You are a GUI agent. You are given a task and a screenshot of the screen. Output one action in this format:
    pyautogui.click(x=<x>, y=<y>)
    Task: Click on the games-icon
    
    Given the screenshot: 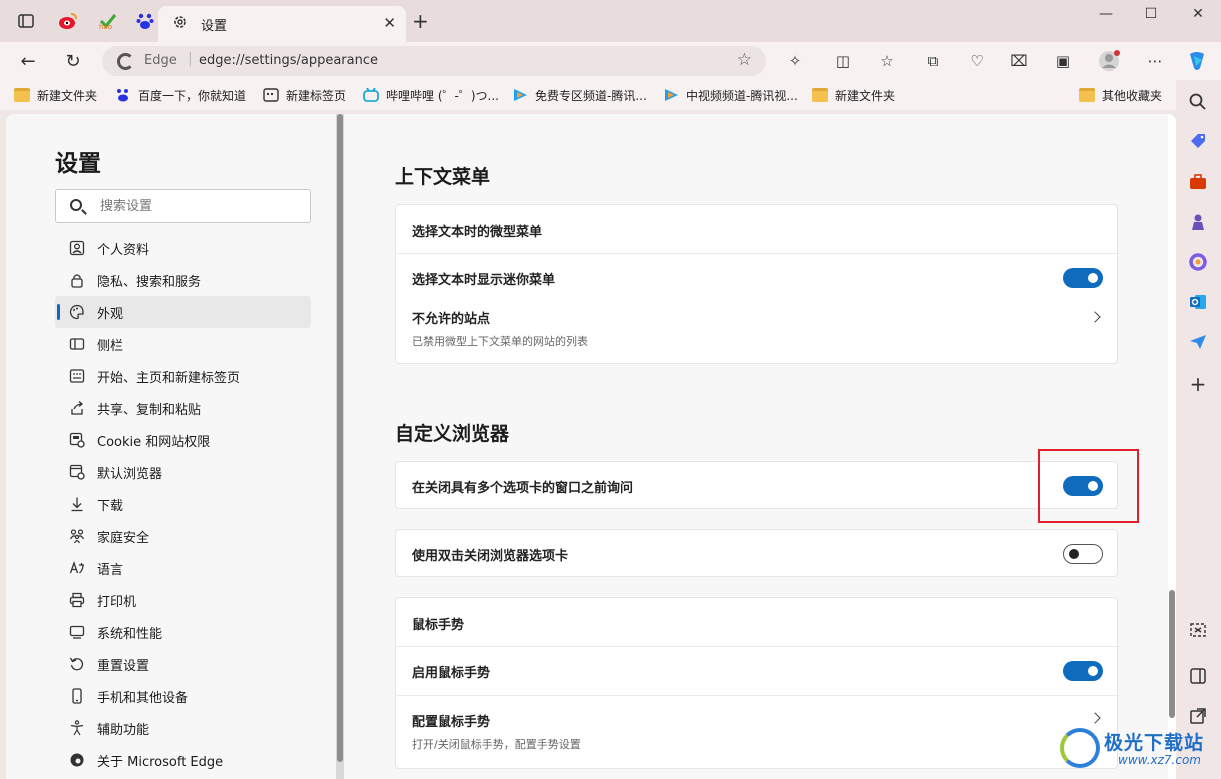 What is the action you would take?
    pyautogui.click(x=1198, y=222)
    